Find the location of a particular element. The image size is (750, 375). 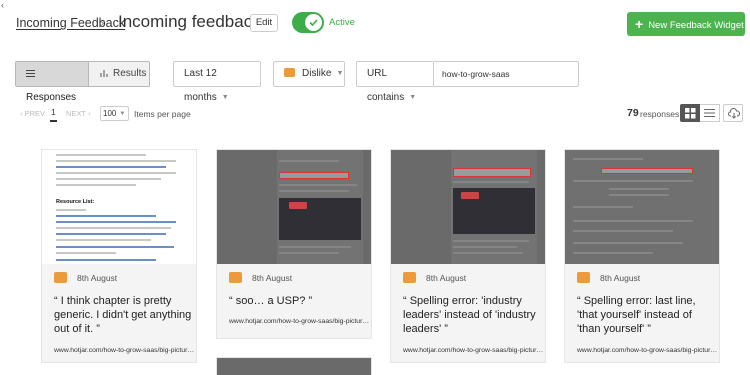

check-icon is located at coordinates (313, 22).